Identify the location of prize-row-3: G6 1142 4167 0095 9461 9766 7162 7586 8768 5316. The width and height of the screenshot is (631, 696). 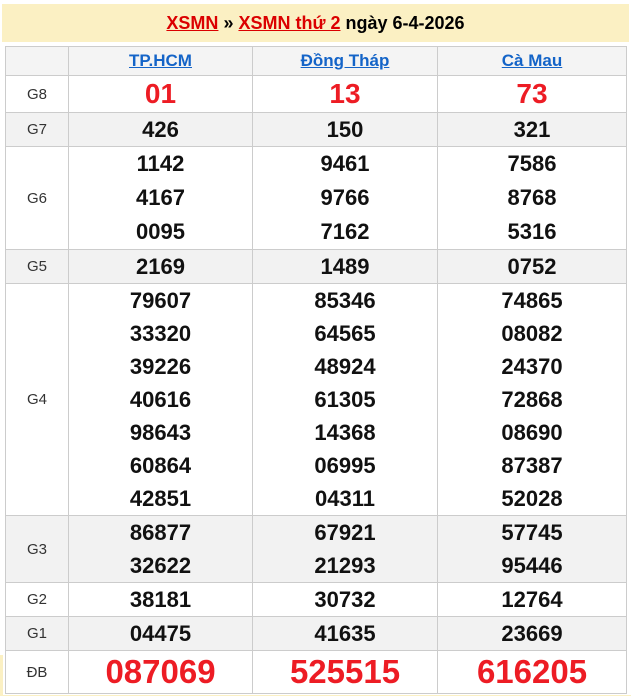
(316, 198).